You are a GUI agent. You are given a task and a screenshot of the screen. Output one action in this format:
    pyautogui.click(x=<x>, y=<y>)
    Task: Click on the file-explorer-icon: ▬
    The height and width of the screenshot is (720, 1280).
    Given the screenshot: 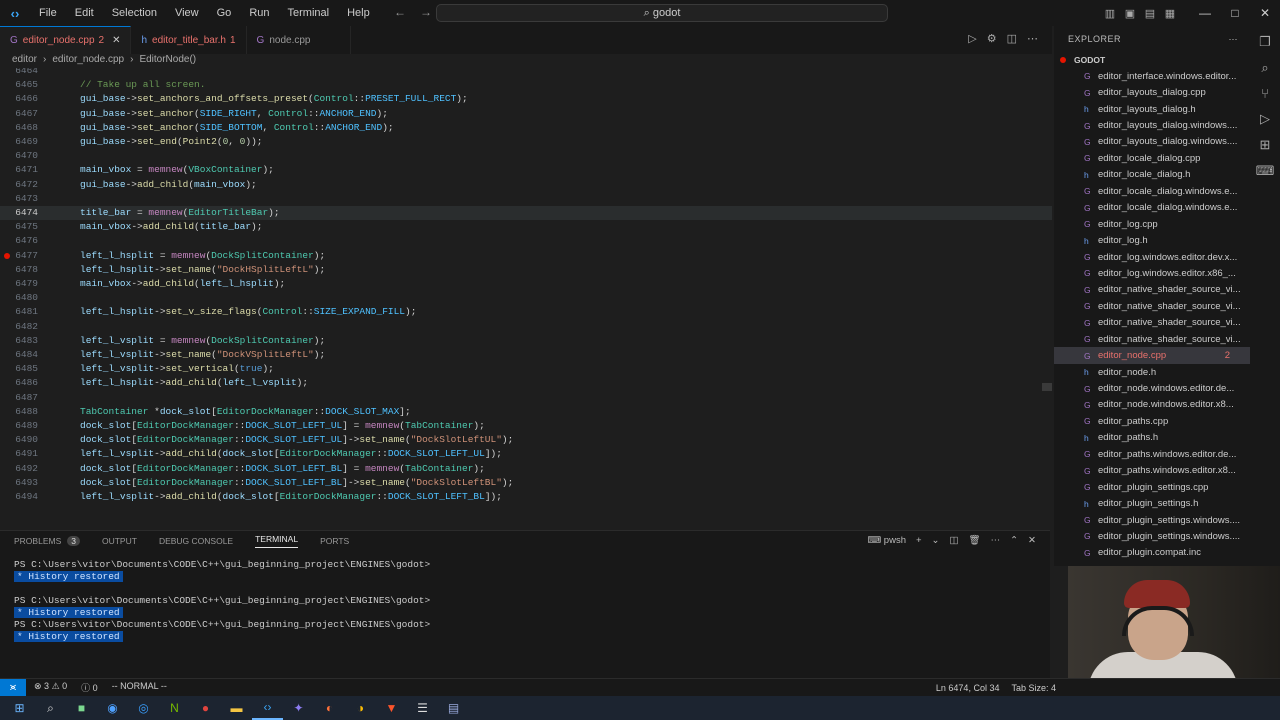 What is the action you would take?
    pyautogui.click(x=236, y=708)
    